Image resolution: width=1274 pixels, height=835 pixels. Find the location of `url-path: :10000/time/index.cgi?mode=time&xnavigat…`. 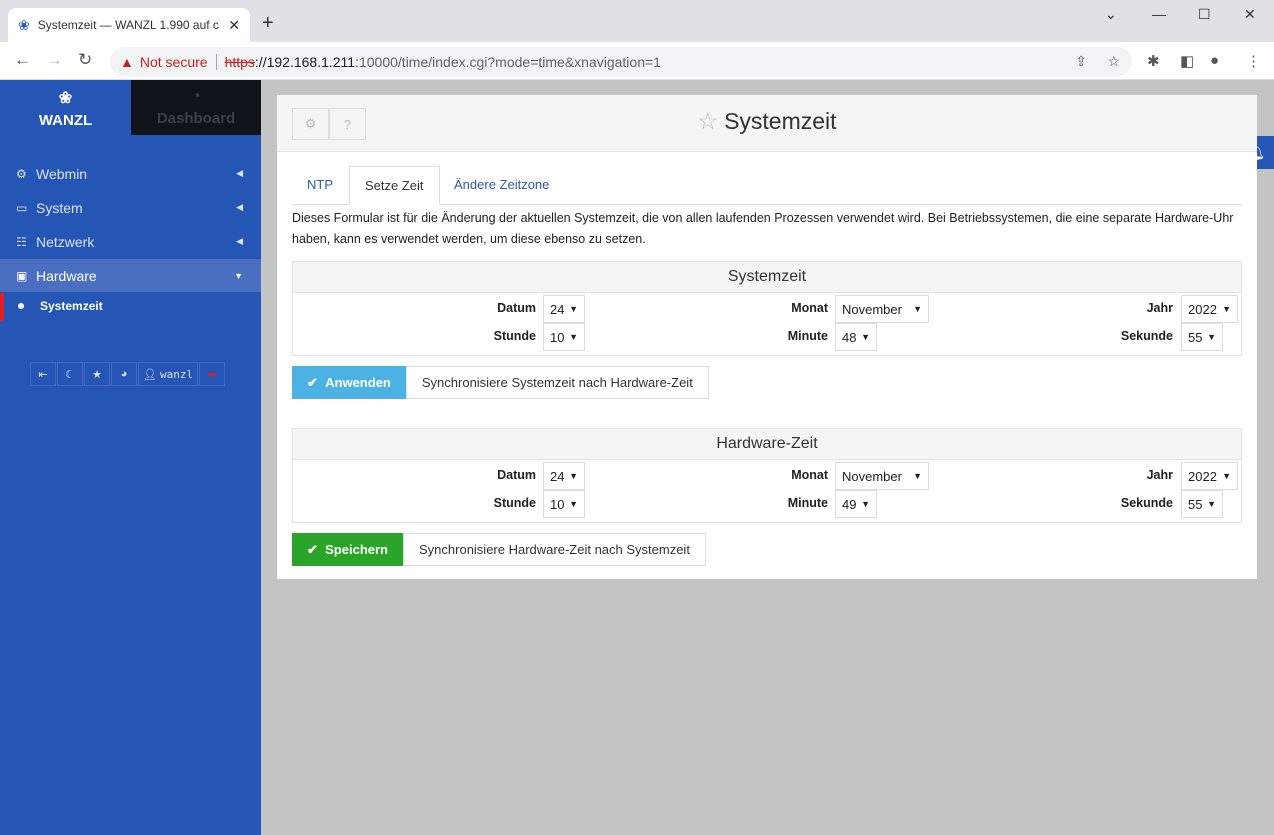

url-path: :10000/time/index.cgi?mode=time&xnavigat… is located at coordinates (508, 61).